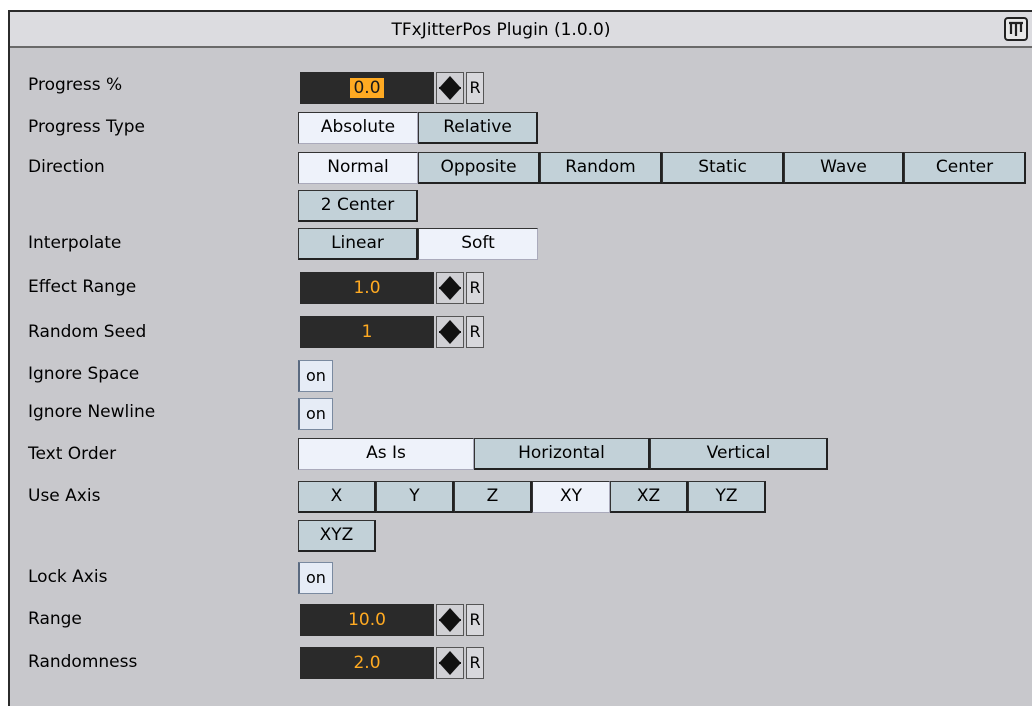  I want to click on use-axis-y-button: Y, so click(415, 497).